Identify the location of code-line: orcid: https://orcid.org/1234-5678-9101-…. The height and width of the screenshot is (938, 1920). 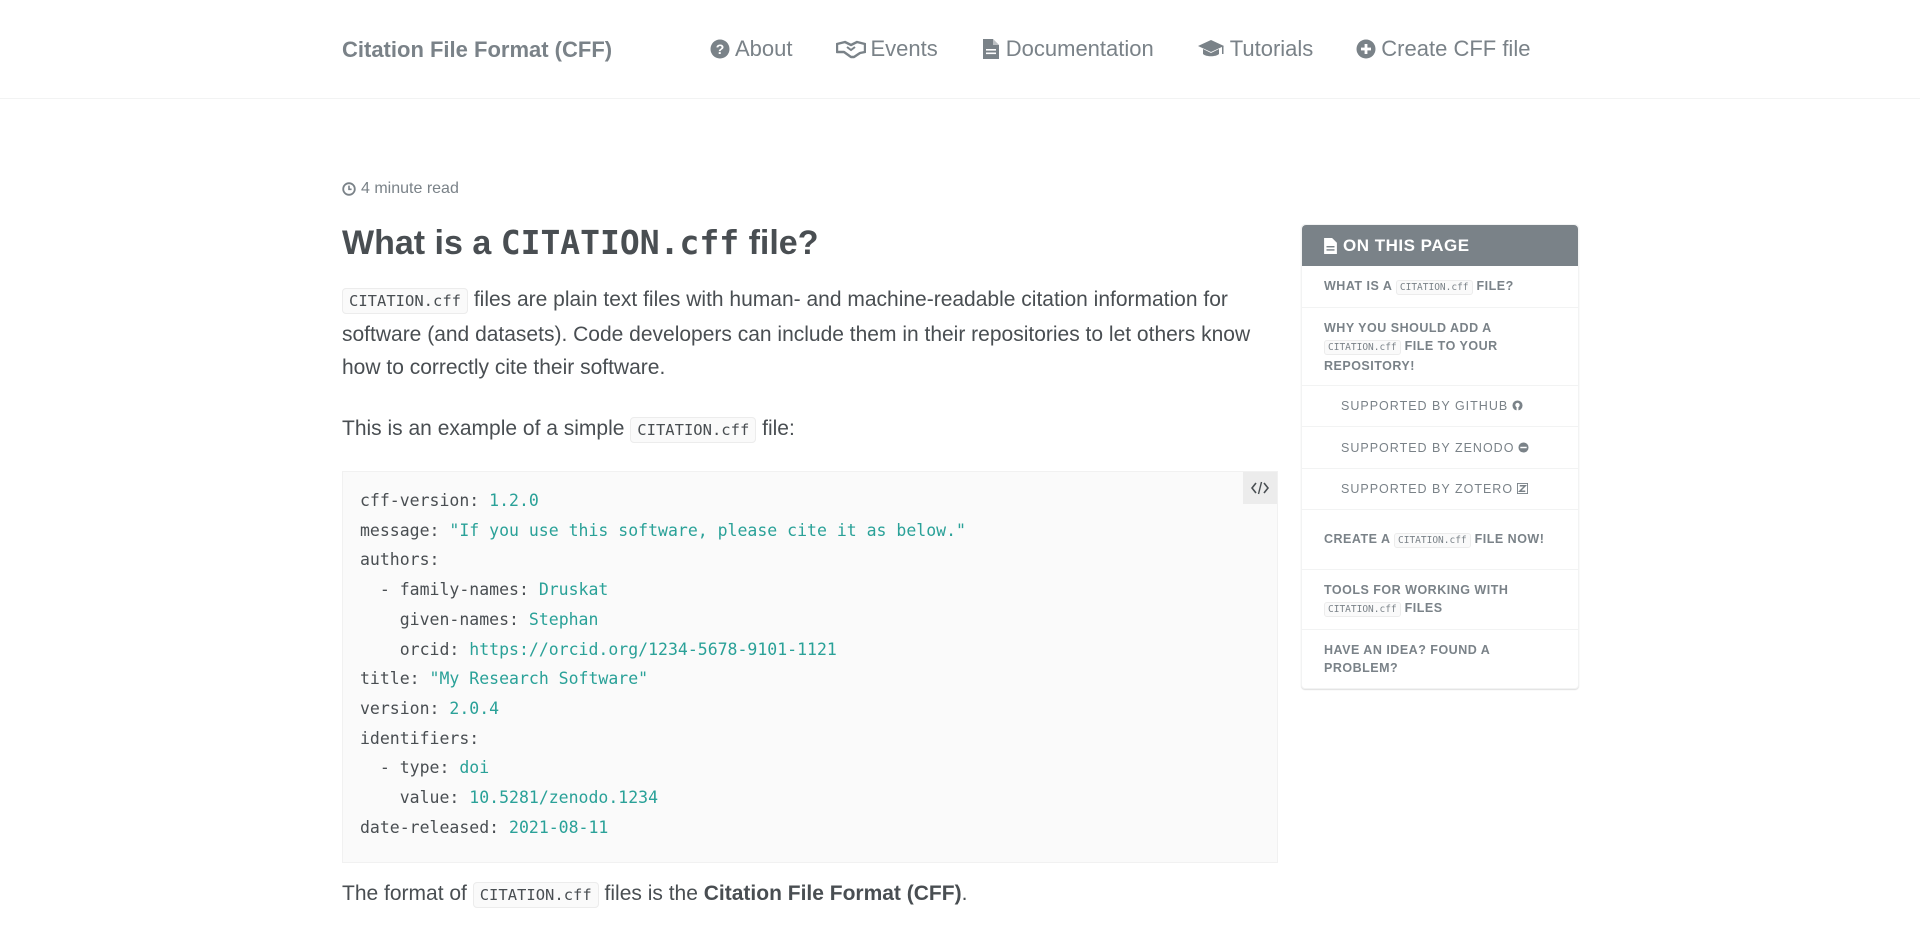
(810, 650).